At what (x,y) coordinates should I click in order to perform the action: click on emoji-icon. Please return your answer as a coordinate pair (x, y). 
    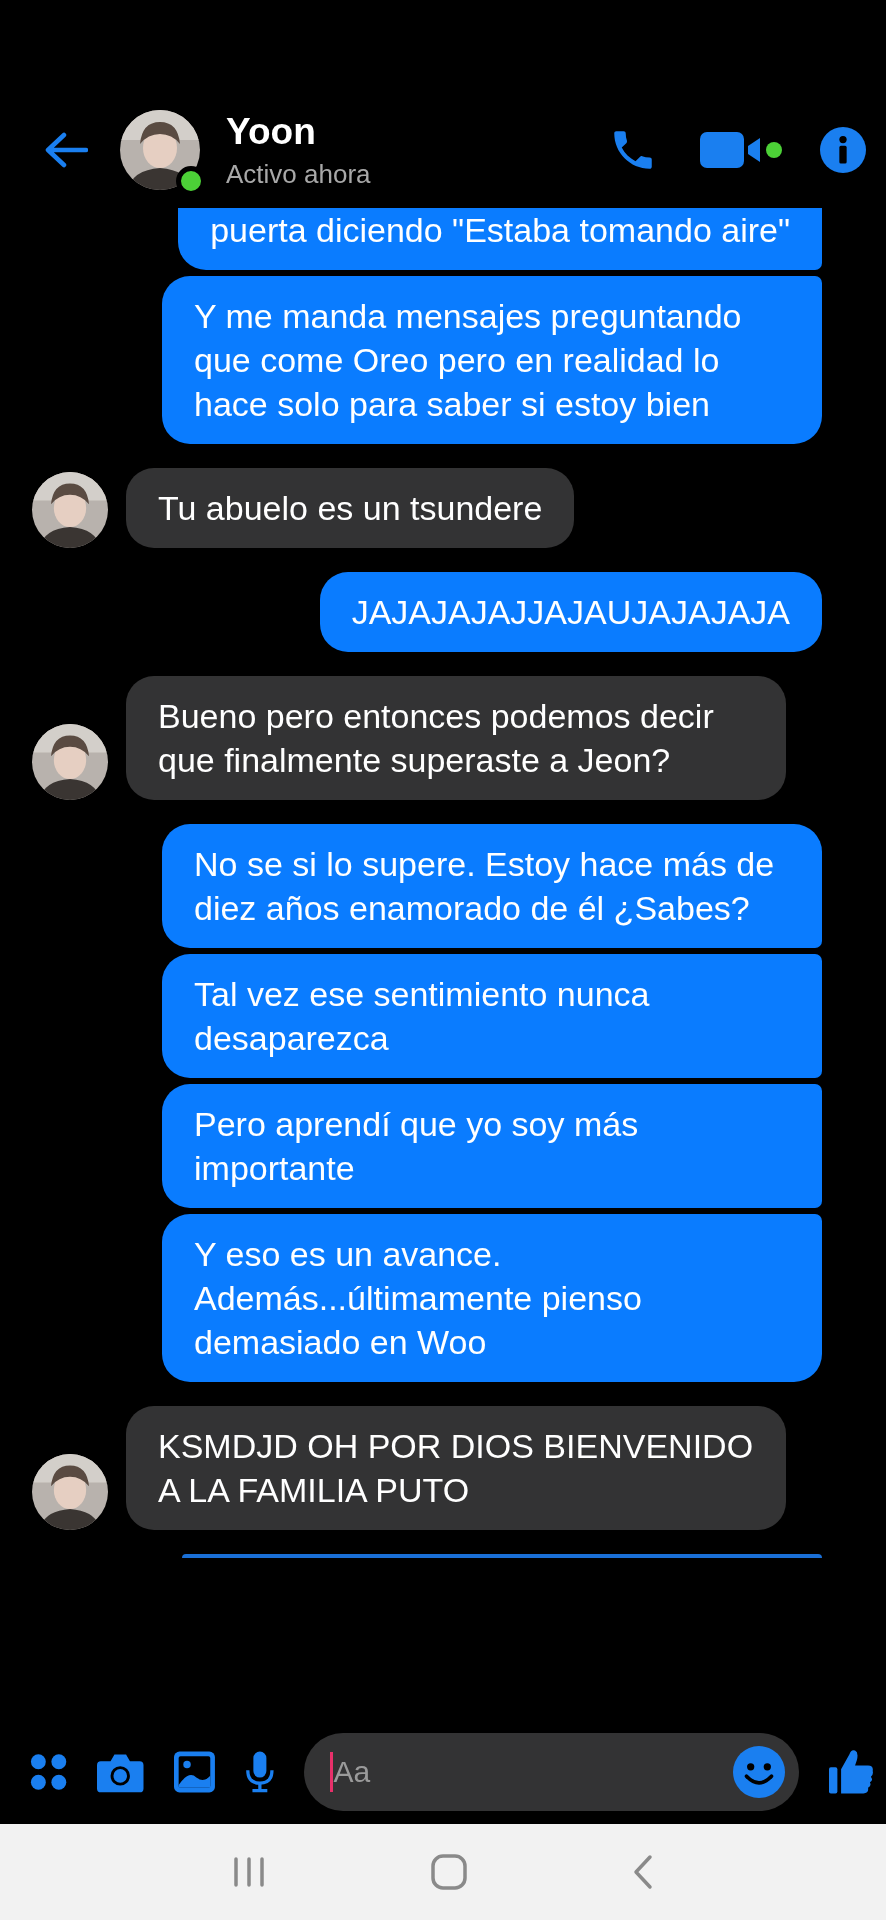
    Looking at the image, I should click on (759, 1772).